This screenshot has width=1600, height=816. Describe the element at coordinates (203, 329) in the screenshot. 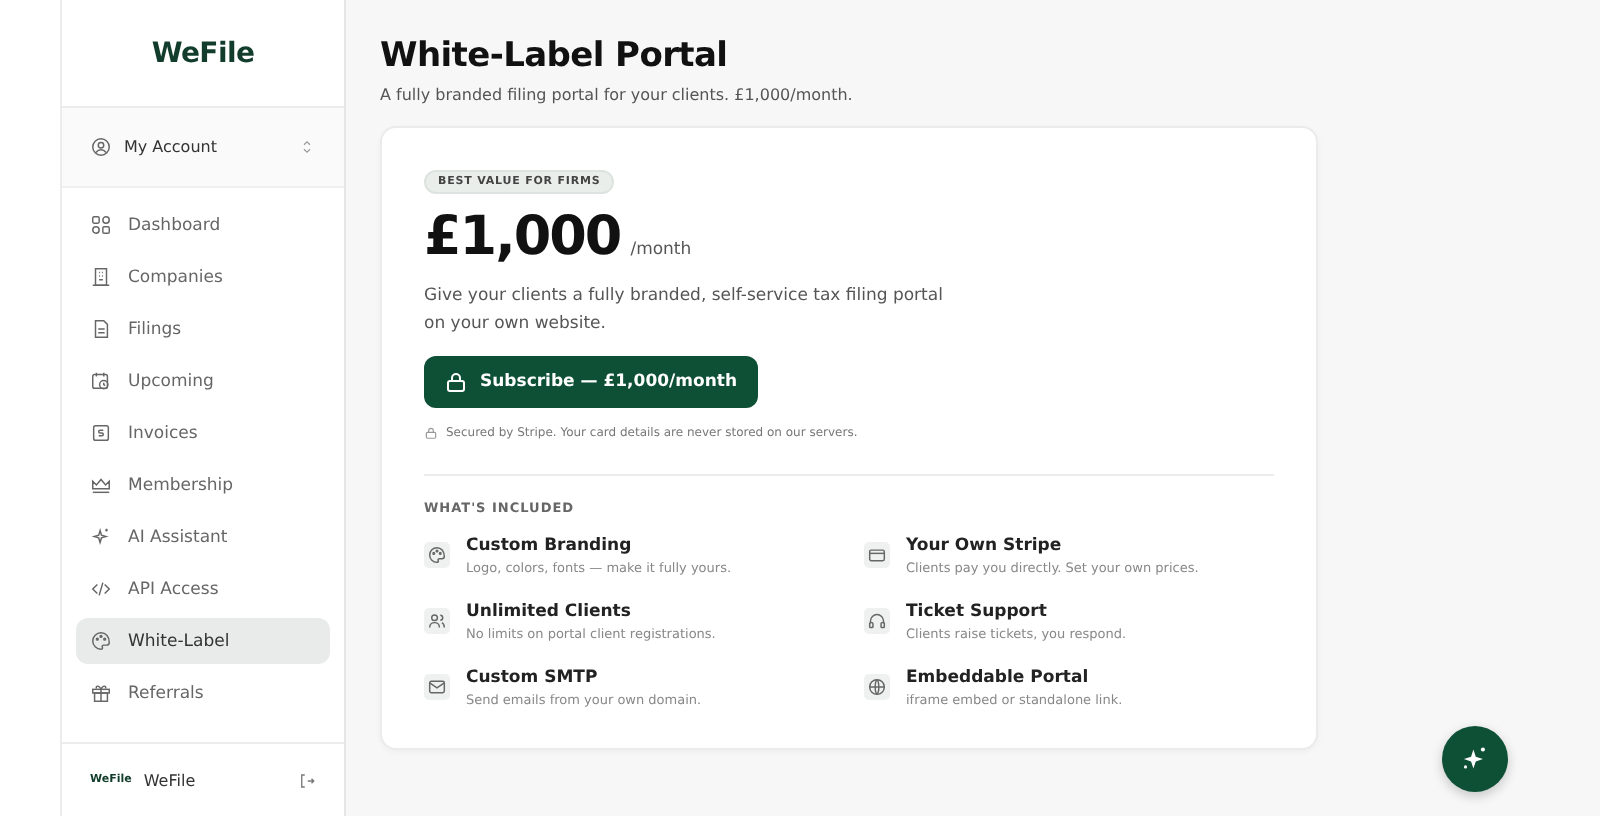

I see `nav-item: Filings` at that location.